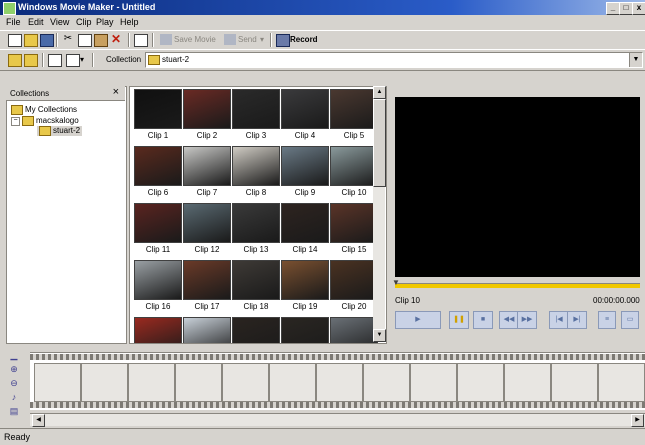  What do you see at coordinates (55, 60) in the screenshot?
I see `collections-toggle-icon` at bounding box center [55, 60].